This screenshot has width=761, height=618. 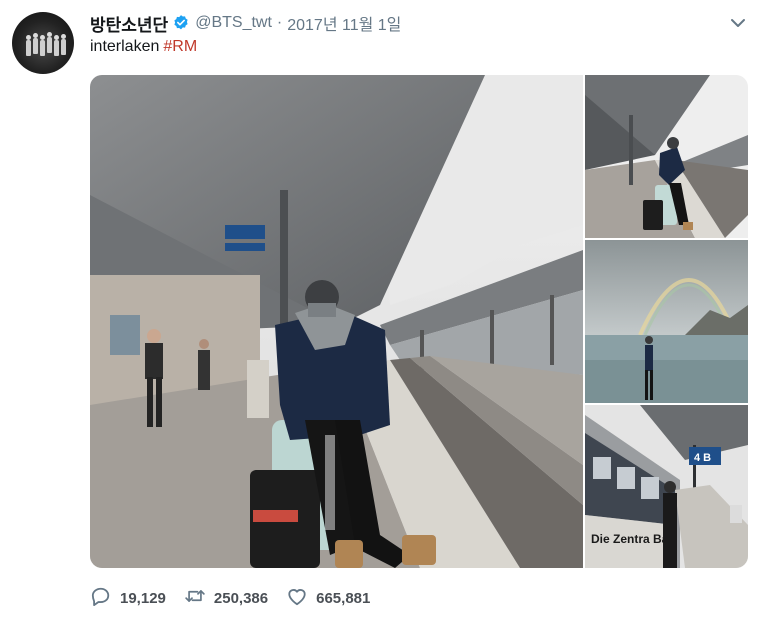 I want to click on chevron-down-icon, so click(x=738, y=23).